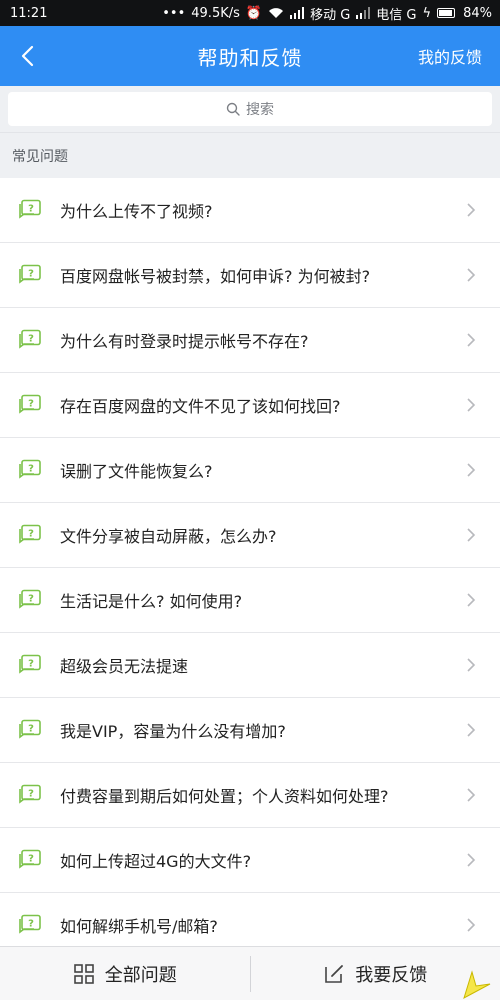 This screenshot has height=1000, width=500. What do you see at coordinates (233, 109) in the screenshot?
I see `search-icon` at bounding box center [233, 109].